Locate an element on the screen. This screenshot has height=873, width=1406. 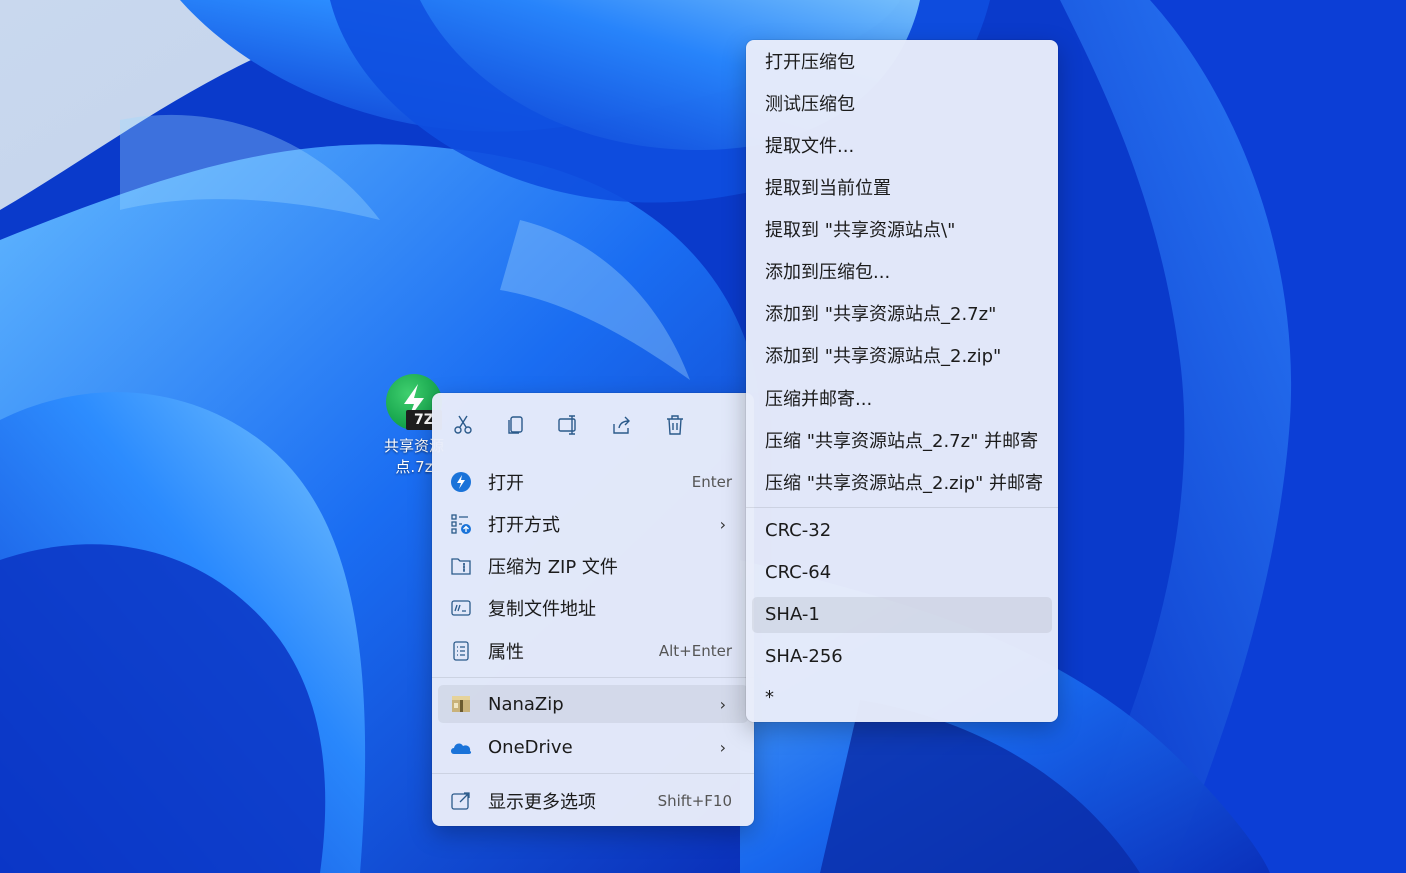
properties-icon is located at coordinates (461, 651).